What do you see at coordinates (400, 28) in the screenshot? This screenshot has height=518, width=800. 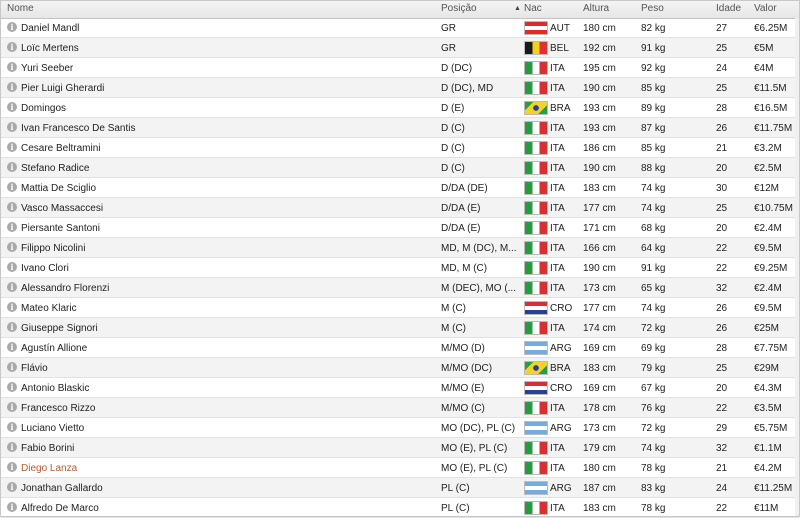 I see `table-row: i Daniel Mandl GR AUT 180 cm 82 kg 27 €6.25M` at bounding box center [400, 28].